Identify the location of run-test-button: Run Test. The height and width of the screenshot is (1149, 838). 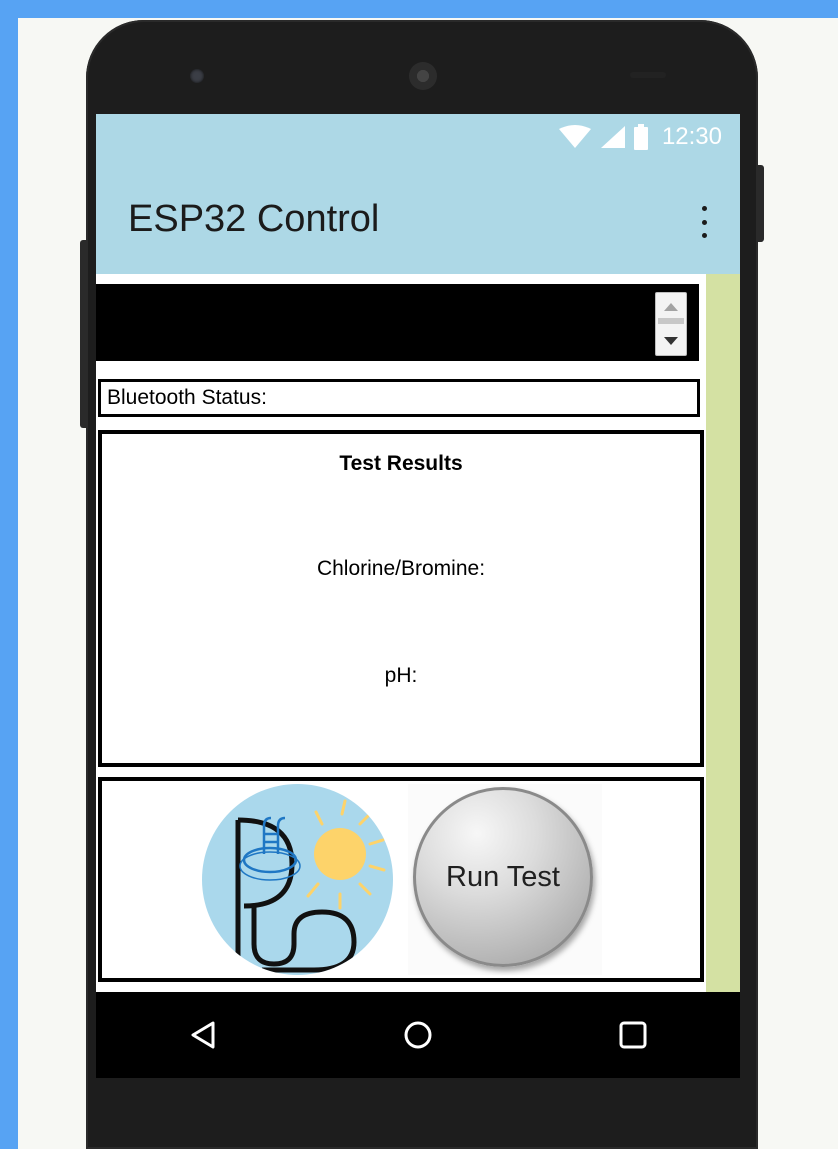
(503, 877).